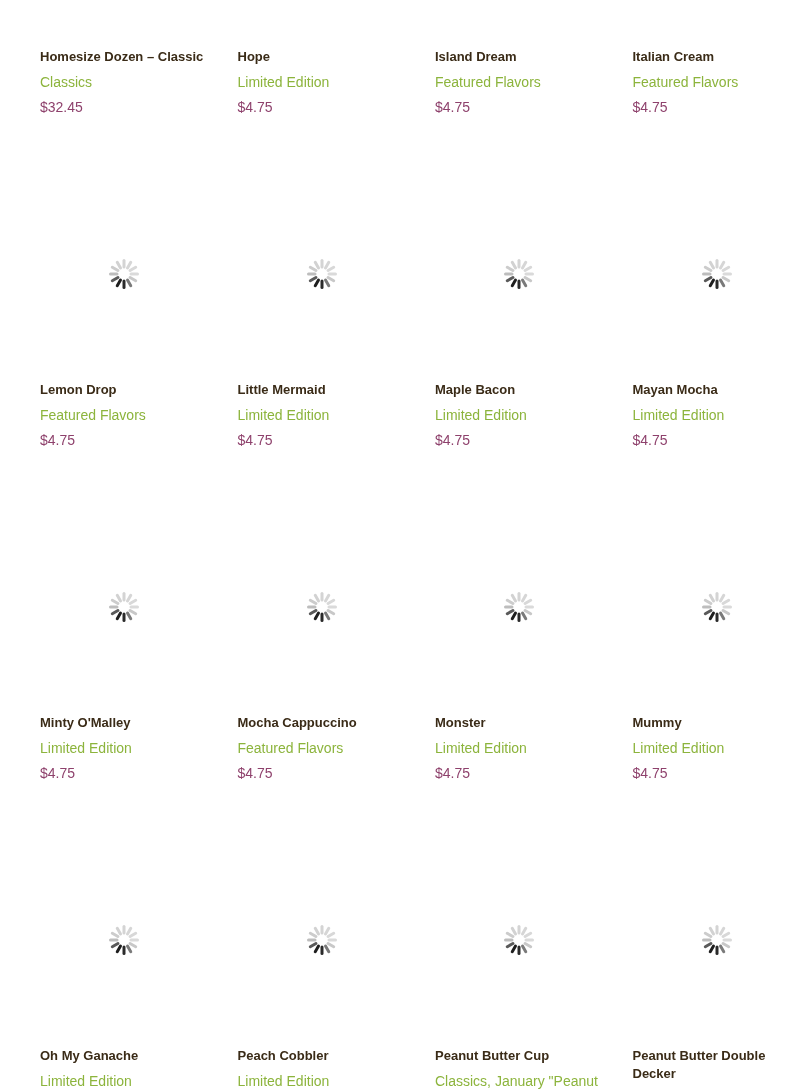  What do you see at coordinates (66, 82) in the screenshot?
I see `product-category: Classics` at bounding box center [66, 82].